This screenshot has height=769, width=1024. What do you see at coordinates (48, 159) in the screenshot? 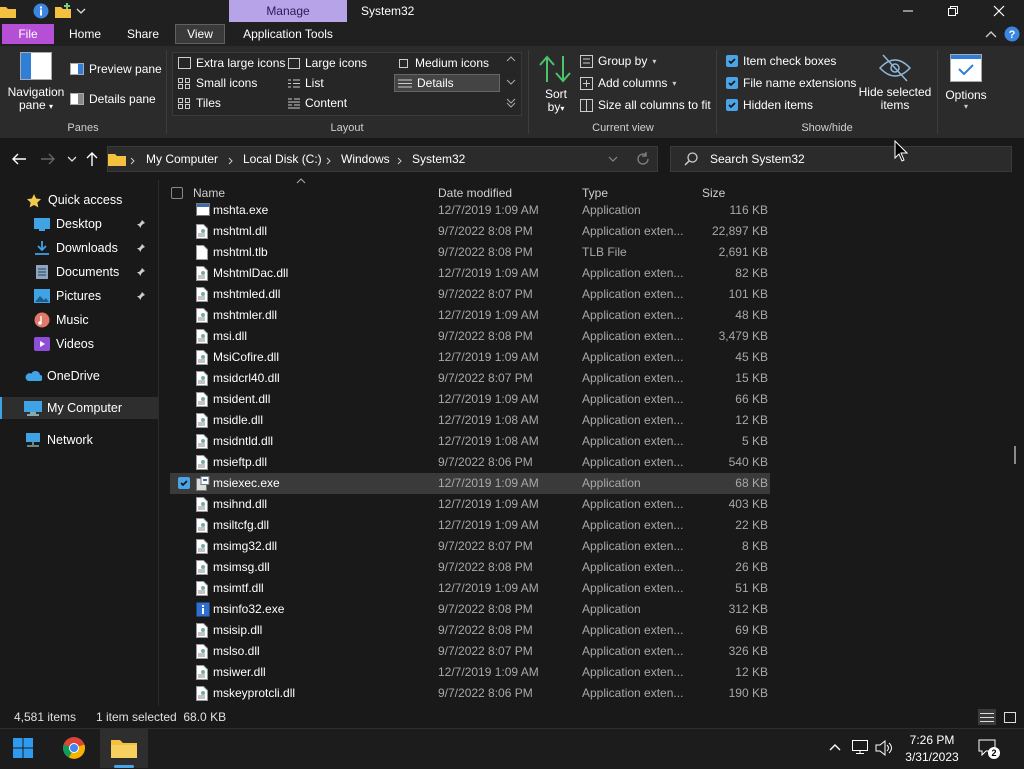
I see `forward-button` at bounding box center [48, 159].